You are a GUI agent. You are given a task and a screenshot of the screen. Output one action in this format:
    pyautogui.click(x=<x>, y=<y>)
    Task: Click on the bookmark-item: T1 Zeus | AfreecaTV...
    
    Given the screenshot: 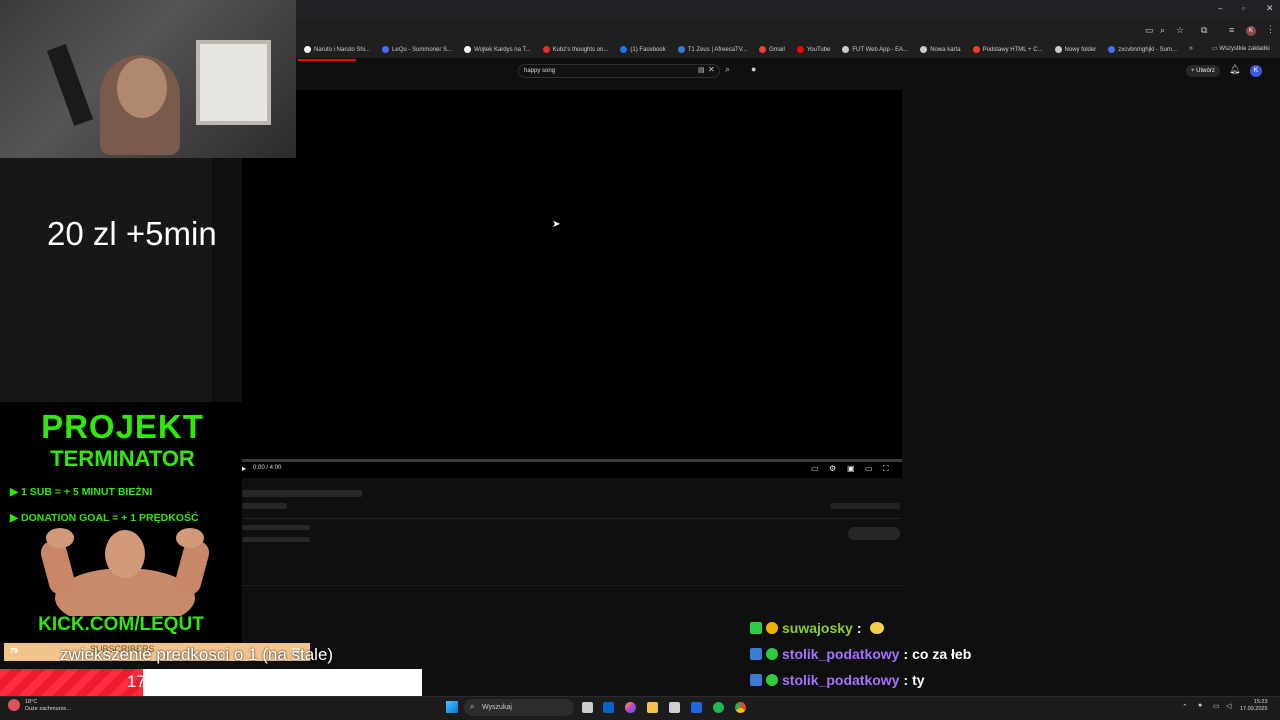 What is the action you would take?
    pyautogui.click(x=712, y=49)
    